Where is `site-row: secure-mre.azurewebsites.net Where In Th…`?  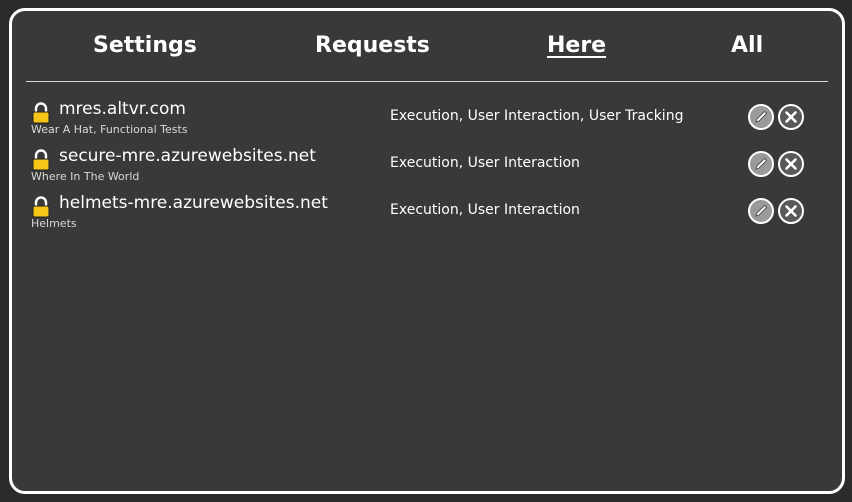
site-row: secure-mre.azurewebsites.net Where In Th… is located at coordinates (424, 168).